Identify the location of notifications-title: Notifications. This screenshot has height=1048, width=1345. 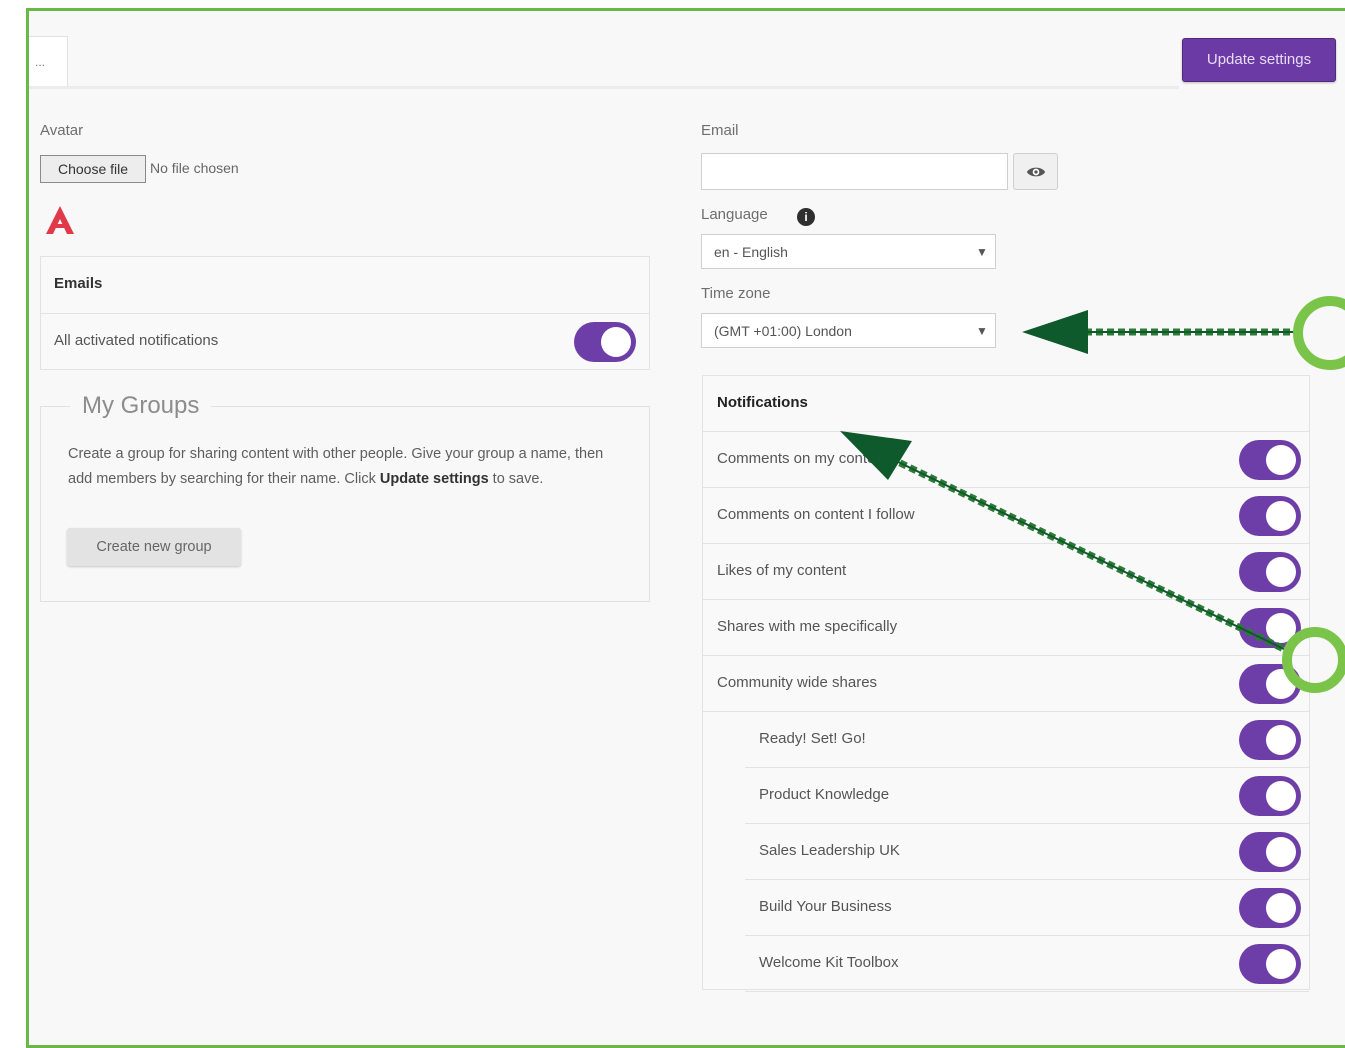
(762, 402).